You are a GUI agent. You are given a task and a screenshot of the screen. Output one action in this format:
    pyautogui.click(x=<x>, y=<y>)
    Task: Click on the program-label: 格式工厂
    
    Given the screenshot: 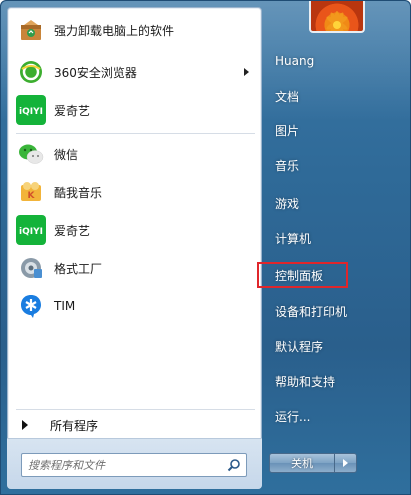 What is the action you would take?
    pyautogui.click(x=78, y=268)
    